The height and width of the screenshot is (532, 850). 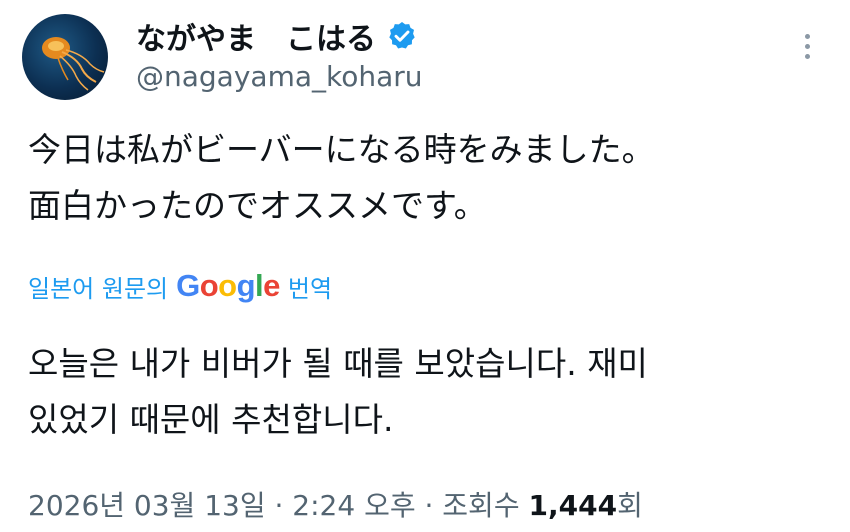 What do you see at coordinates (573, 505) in the screenshot?
I see `view-count: 1,444` at bounding box center [573, 505].